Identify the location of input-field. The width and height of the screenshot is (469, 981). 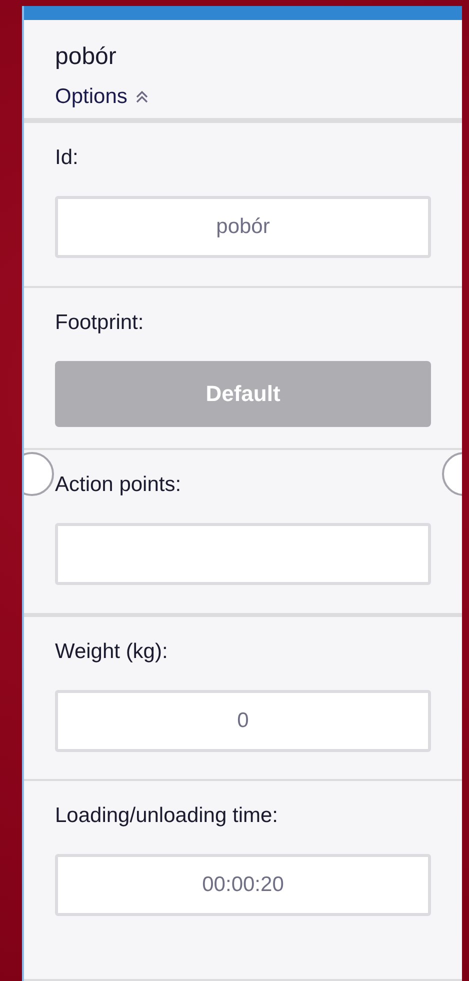
(243, 554).